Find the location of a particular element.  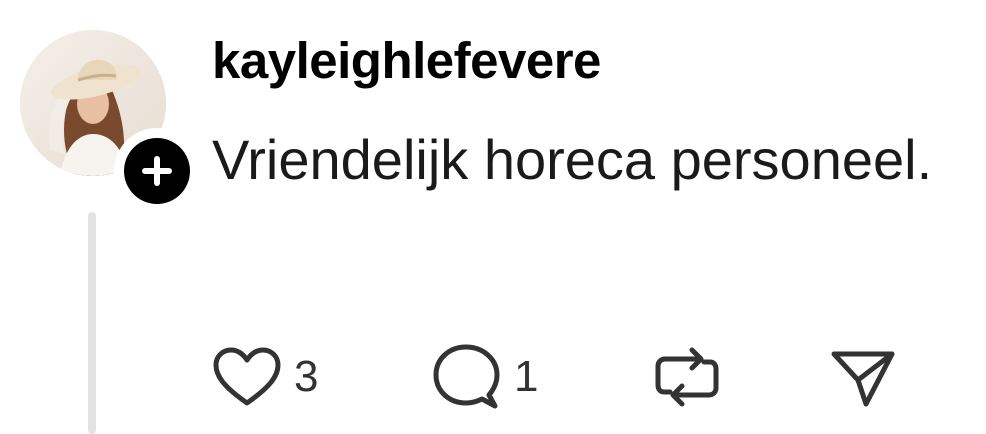

share-button is located at coordinates (863, 377).